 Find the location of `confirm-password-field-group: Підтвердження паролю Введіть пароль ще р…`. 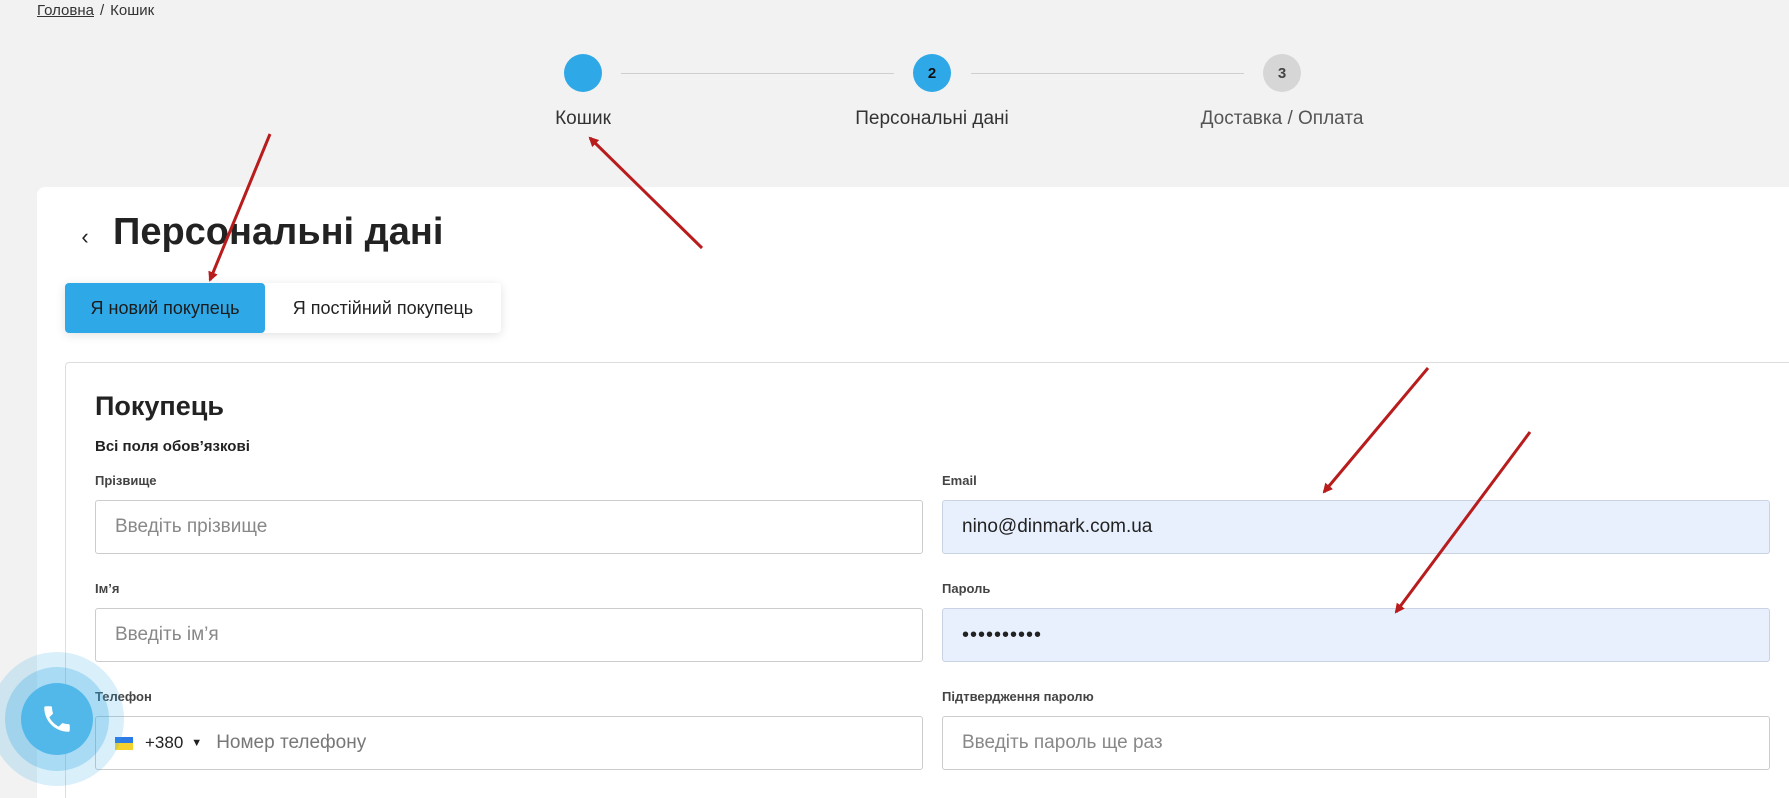

confirm-password-field-group: Підтвердження паролю Введіть пароль ще р… is located at coordinates (1356, 729).